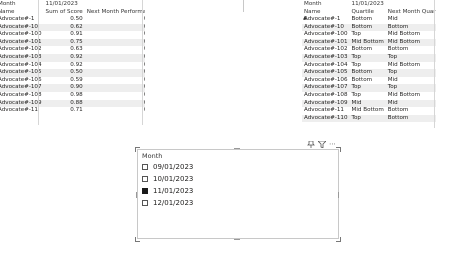 The image size is (474, 256). I want to click on resize-handle-right, so click(338, 195).